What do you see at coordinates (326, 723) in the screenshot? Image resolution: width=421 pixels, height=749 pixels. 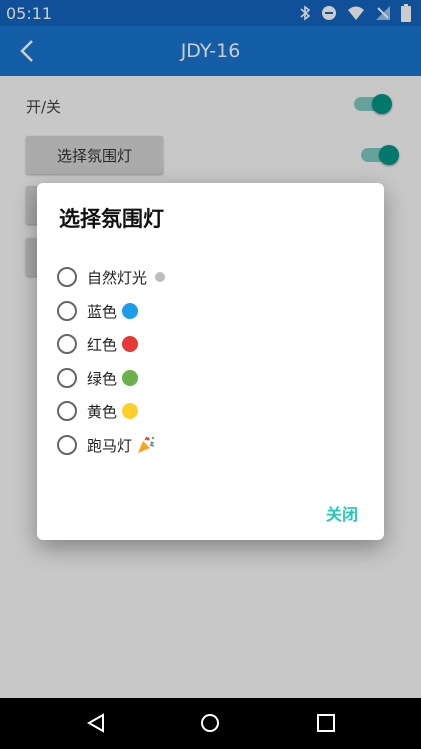 I see `nav-recents-icon` at bounding box center [326, 723].